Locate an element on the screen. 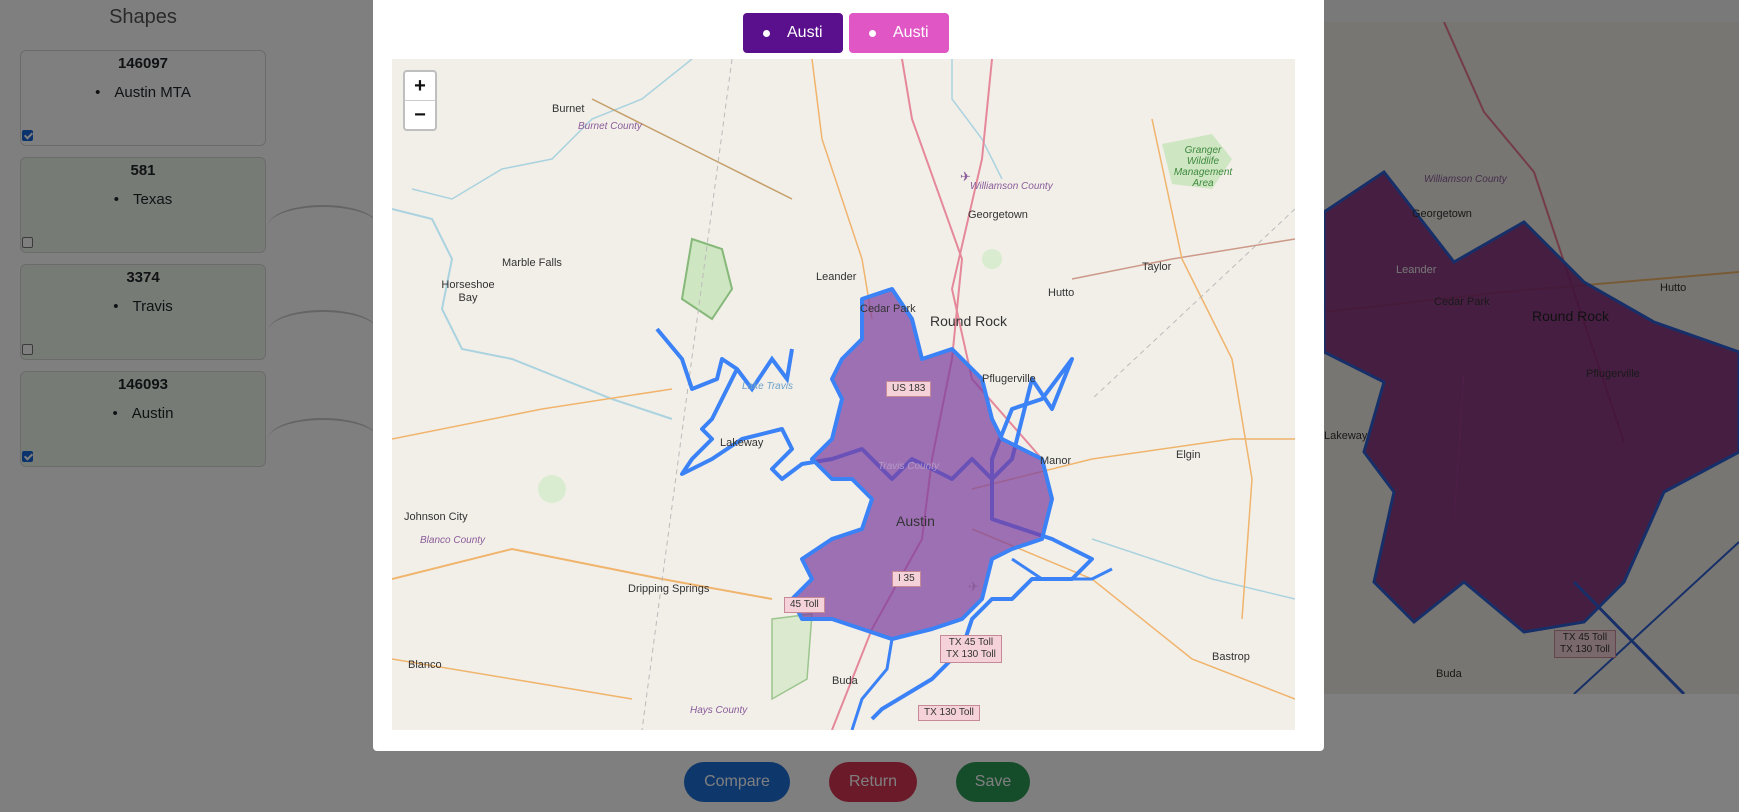  map-label-johnson-city: Johnson City is located at coordinates (436, 517).